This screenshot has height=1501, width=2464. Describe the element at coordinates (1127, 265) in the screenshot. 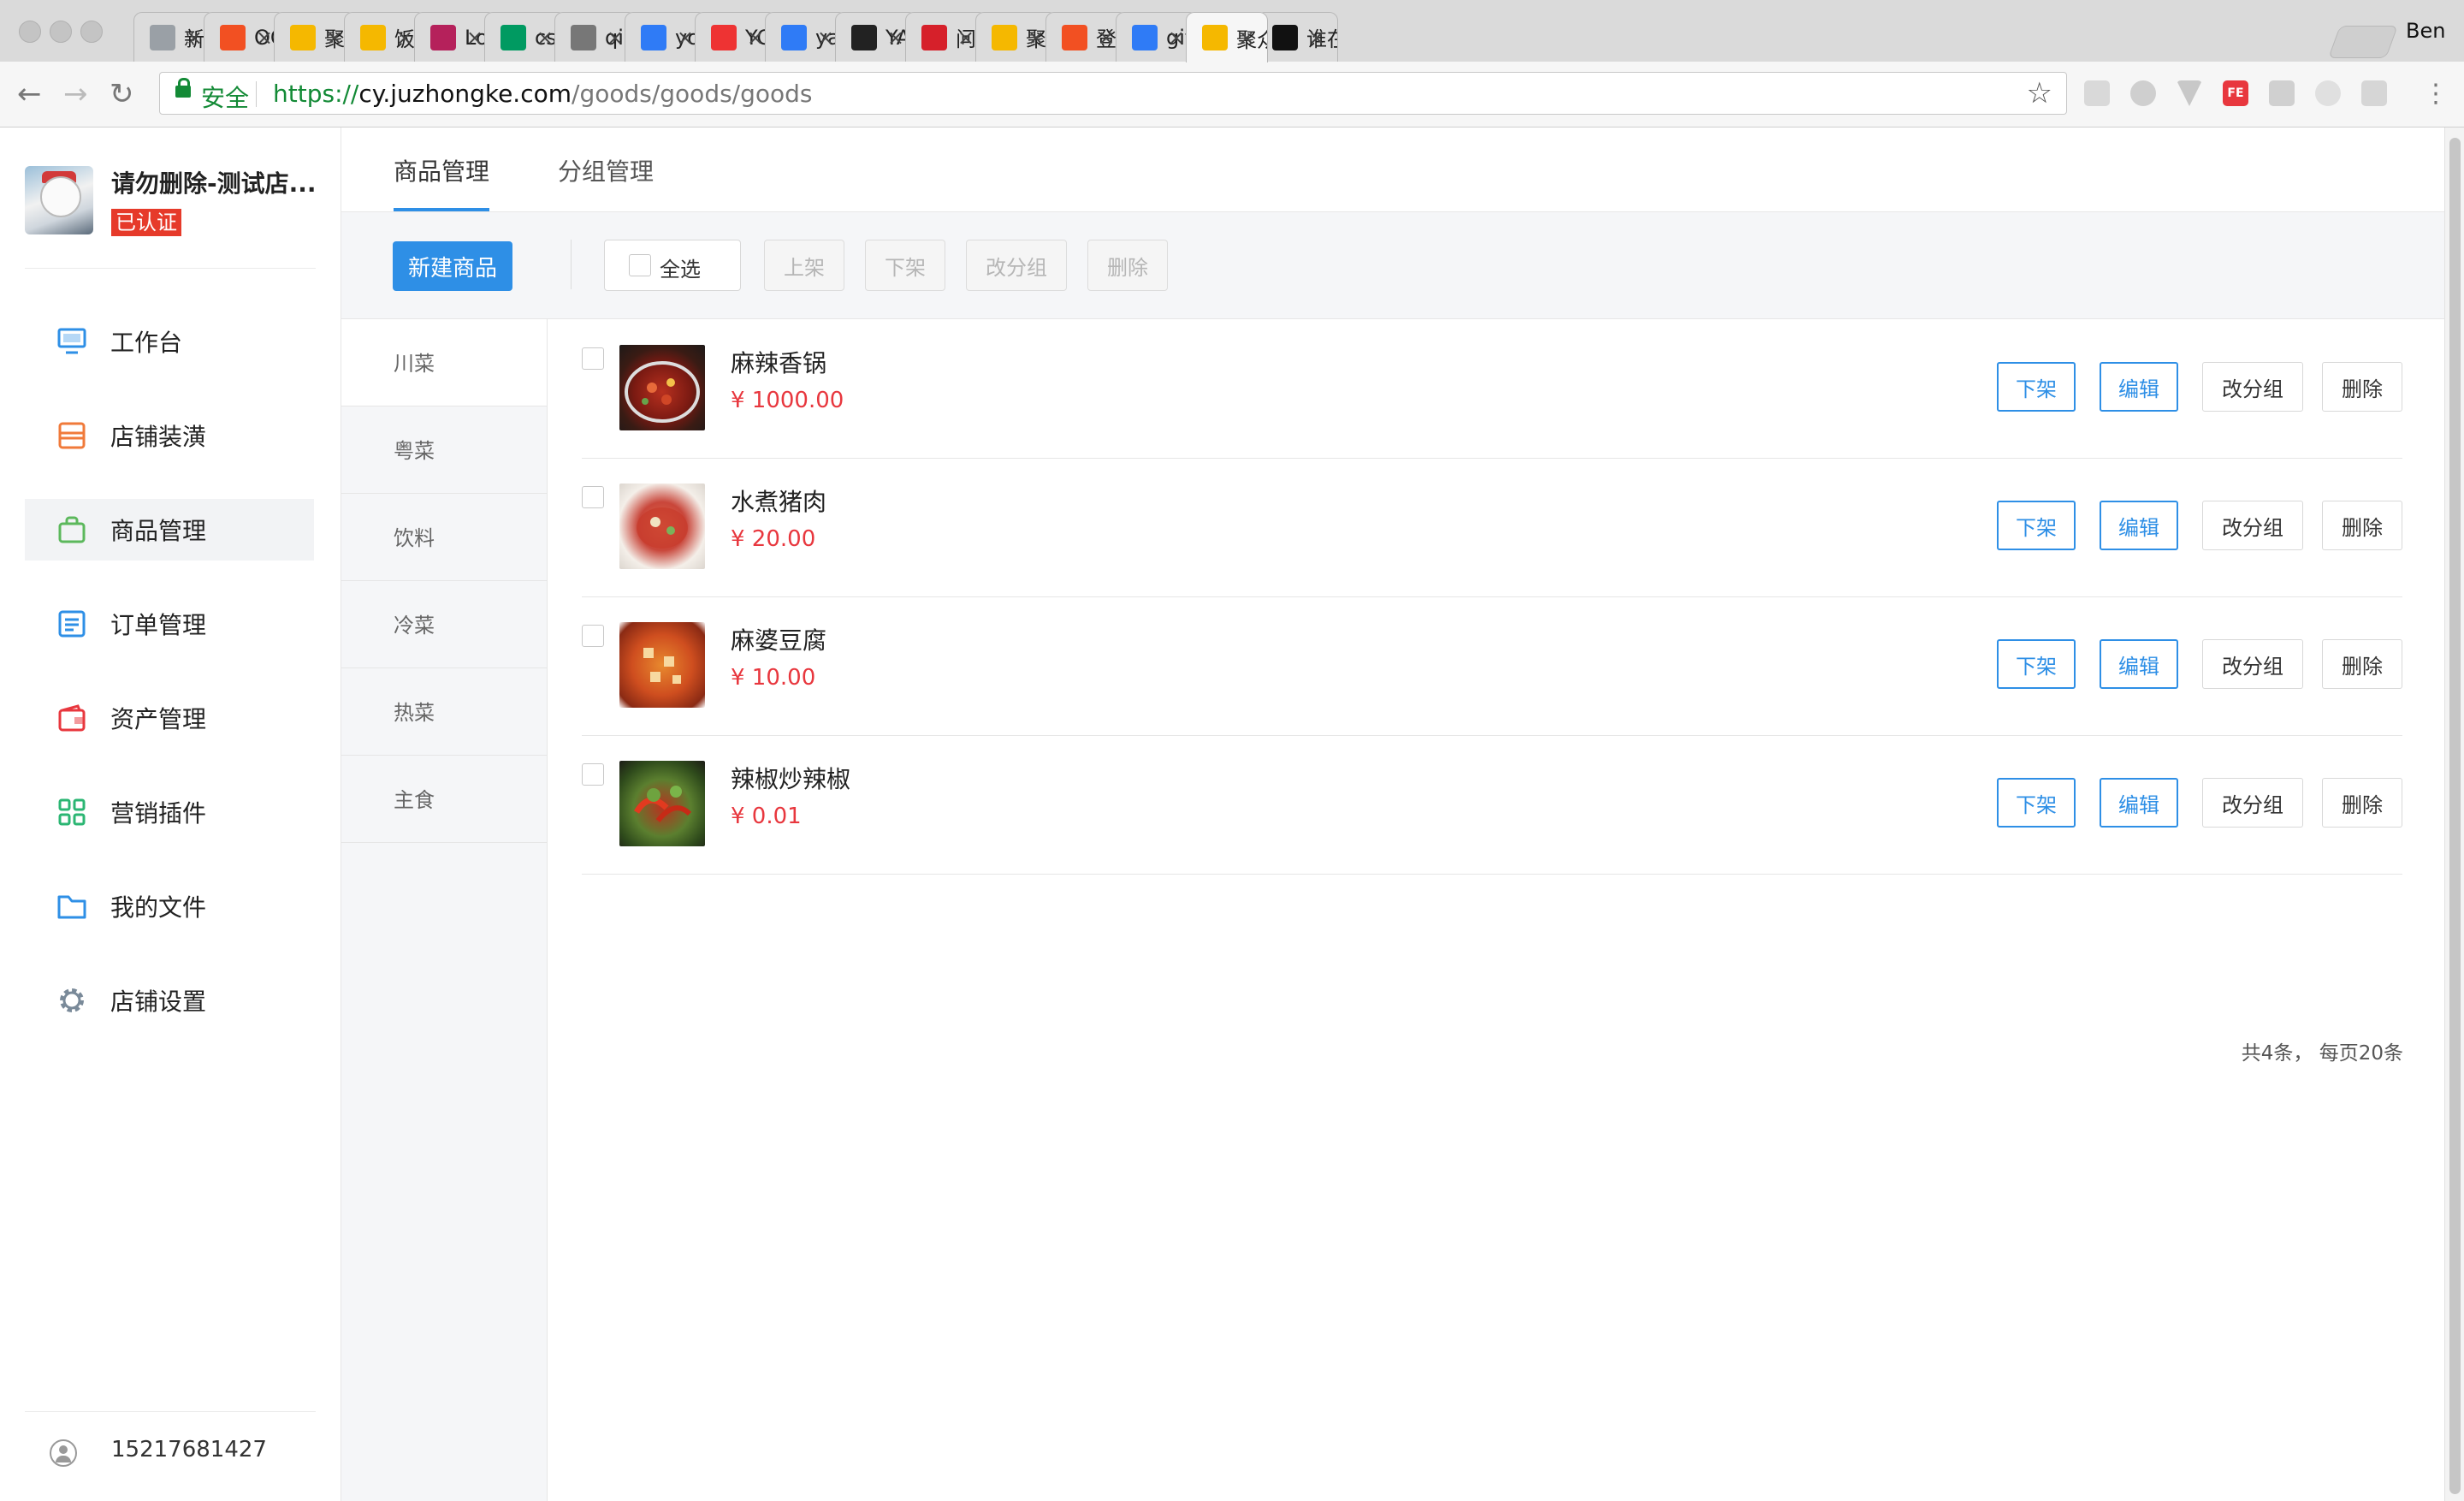

I see `bulk-delete-button: 删除` at that location.